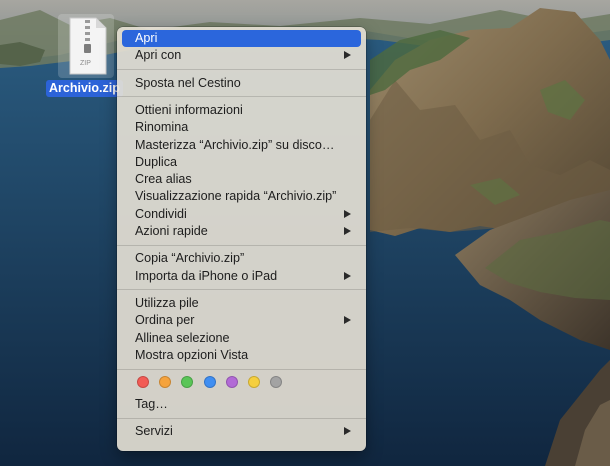  What do you see at coordinates (143, 382) in the screenshot?
I see `tag-red-dot` at bounding box center [143, 382].